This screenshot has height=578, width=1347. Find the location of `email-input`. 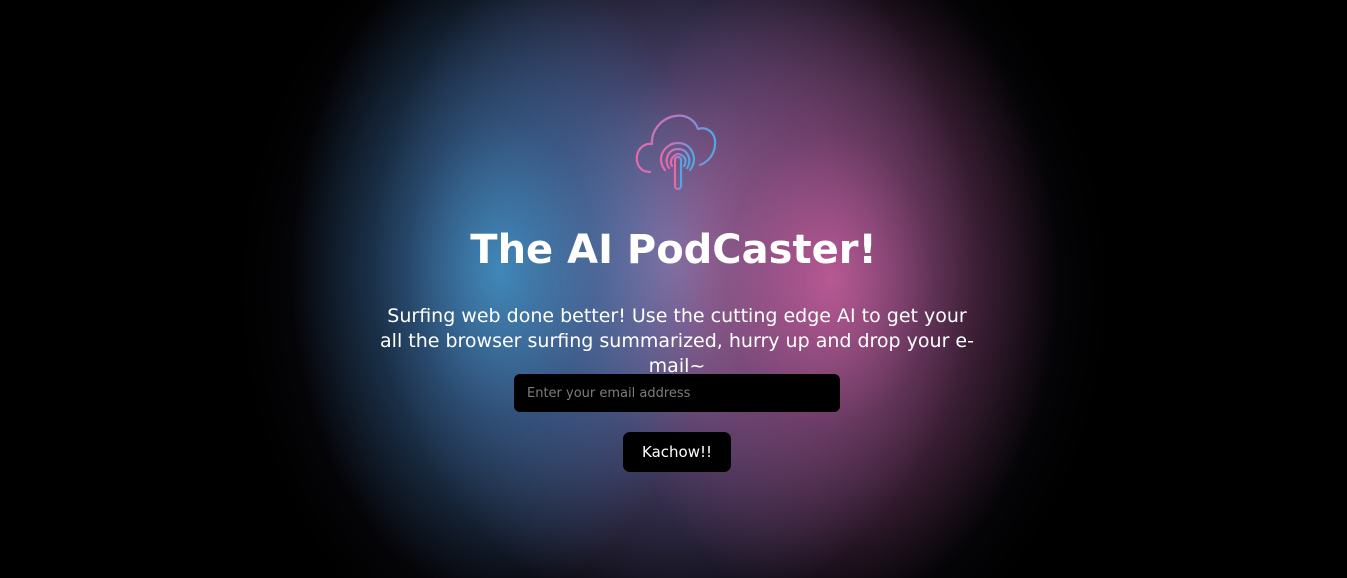

email-input is located at coordinates (677, 393).